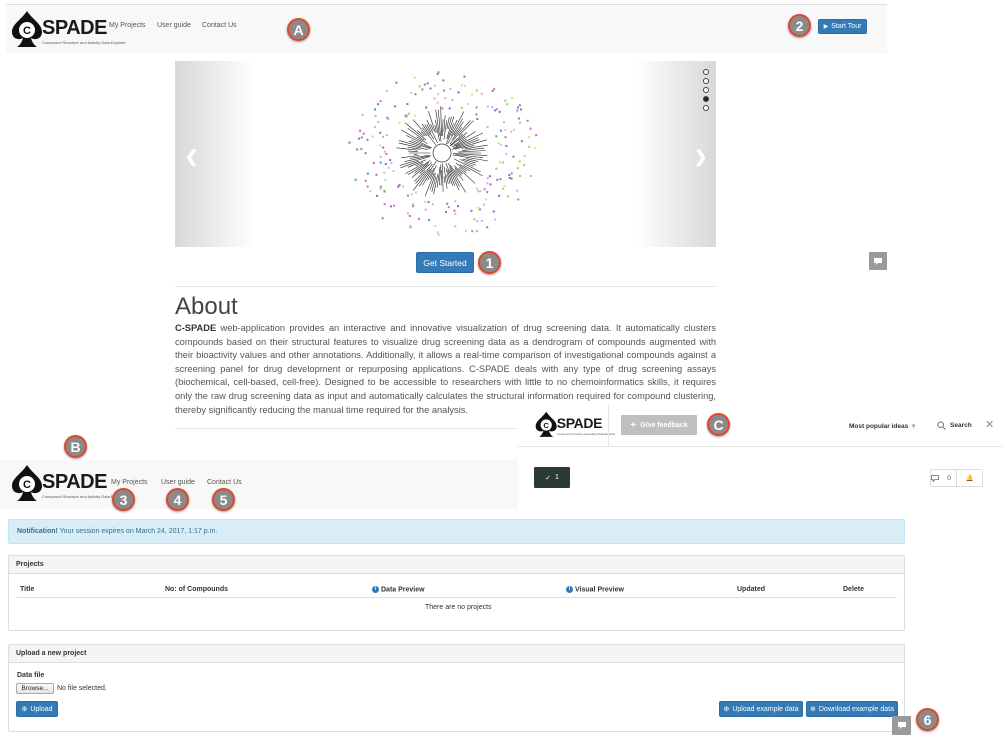  Describe the element at coordinates (223, 499) in the screenshot. I see `annotation-badge-5: 5` at that location.